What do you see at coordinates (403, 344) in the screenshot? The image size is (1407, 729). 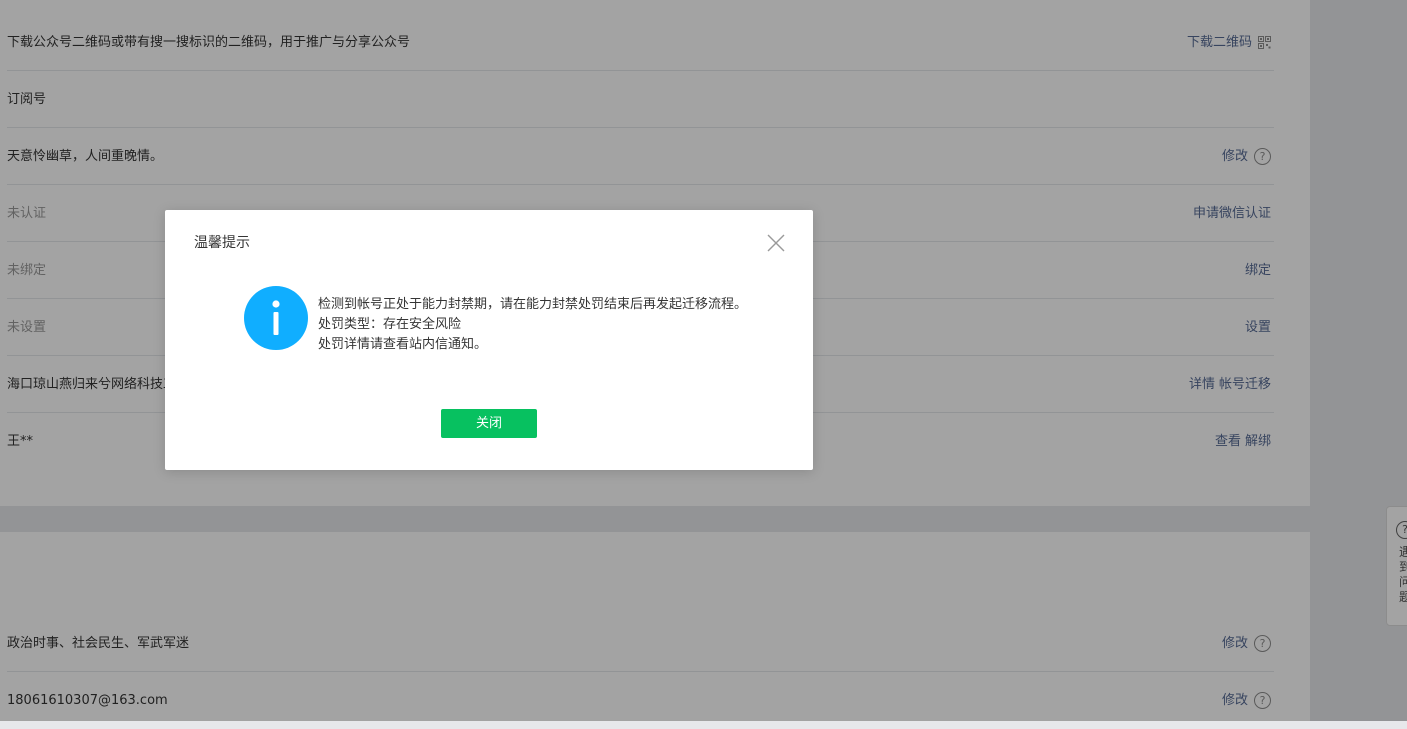 I see `message-line: 处罚详情请查看站内信通知。` at bounding box center [403, 344].